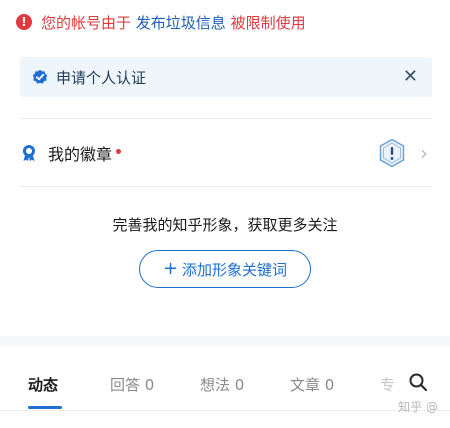  Describe the element at coordinates (225, 153) in the screenshot. I see `my-badges-row: 我的徽章 ›` at that location.